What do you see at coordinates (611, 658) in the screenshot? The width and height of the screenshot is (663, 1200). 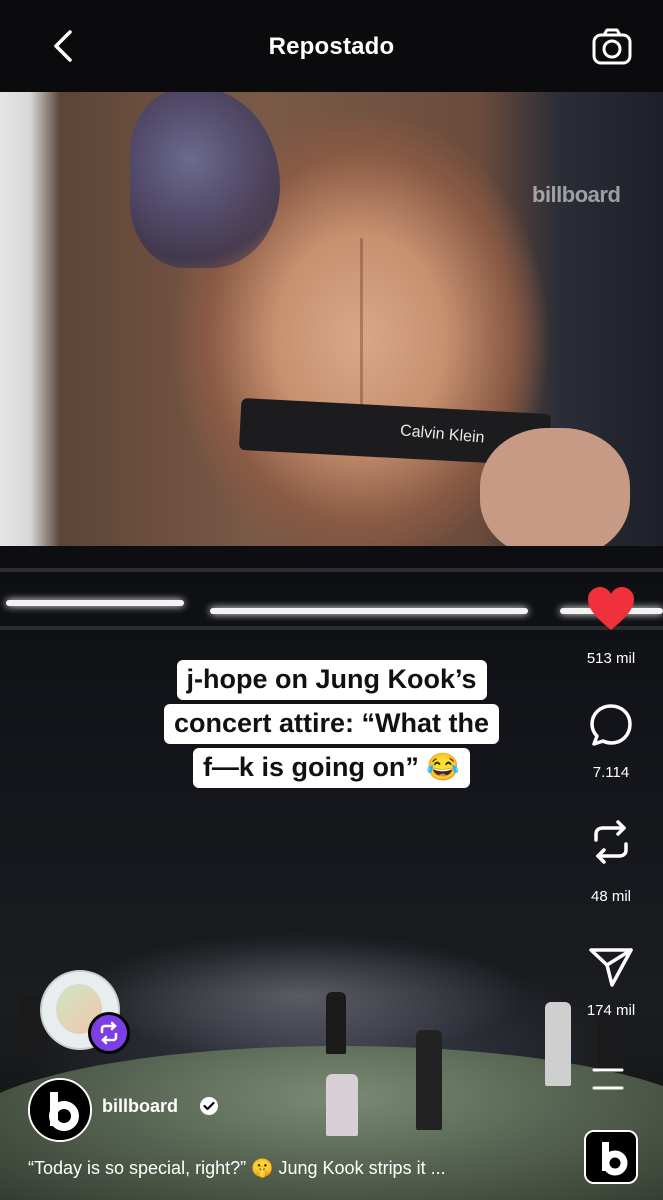 I see `like-count: 513 mil` at bounding box center [611, 658].